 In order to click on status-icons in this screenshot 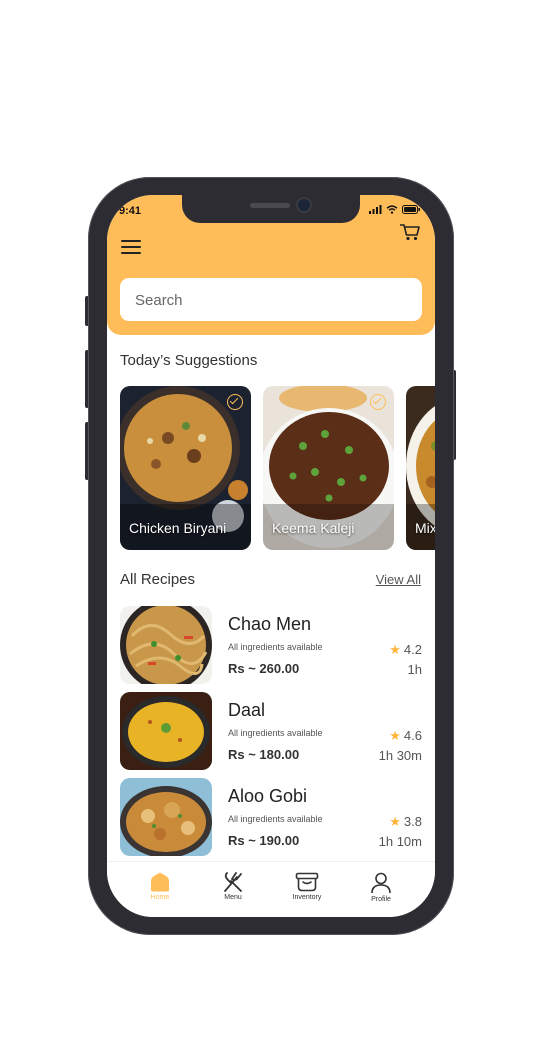, I will do `click(395, 209)`.